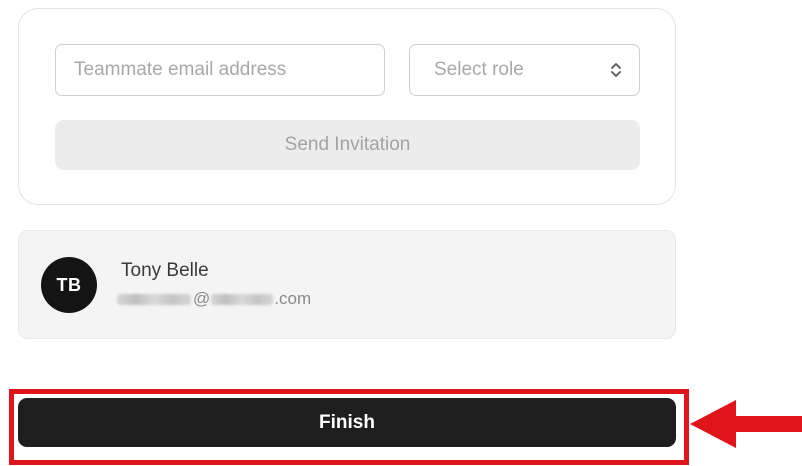 This screenshot has height=466, width=802. I want to click on member-name: Tony Belle, so click(165, 270).